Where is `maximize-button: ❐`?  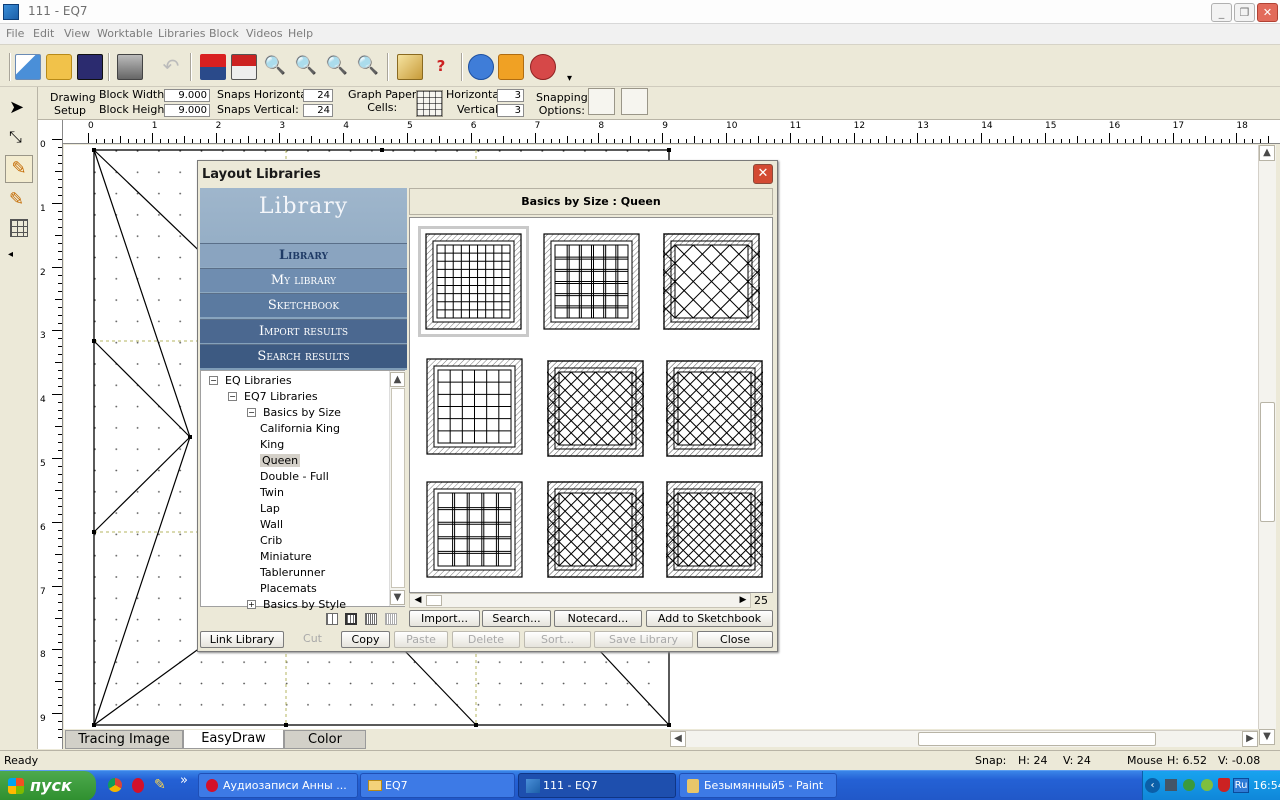
maximize-button: ❐ is located at coordinates (1244, 12).